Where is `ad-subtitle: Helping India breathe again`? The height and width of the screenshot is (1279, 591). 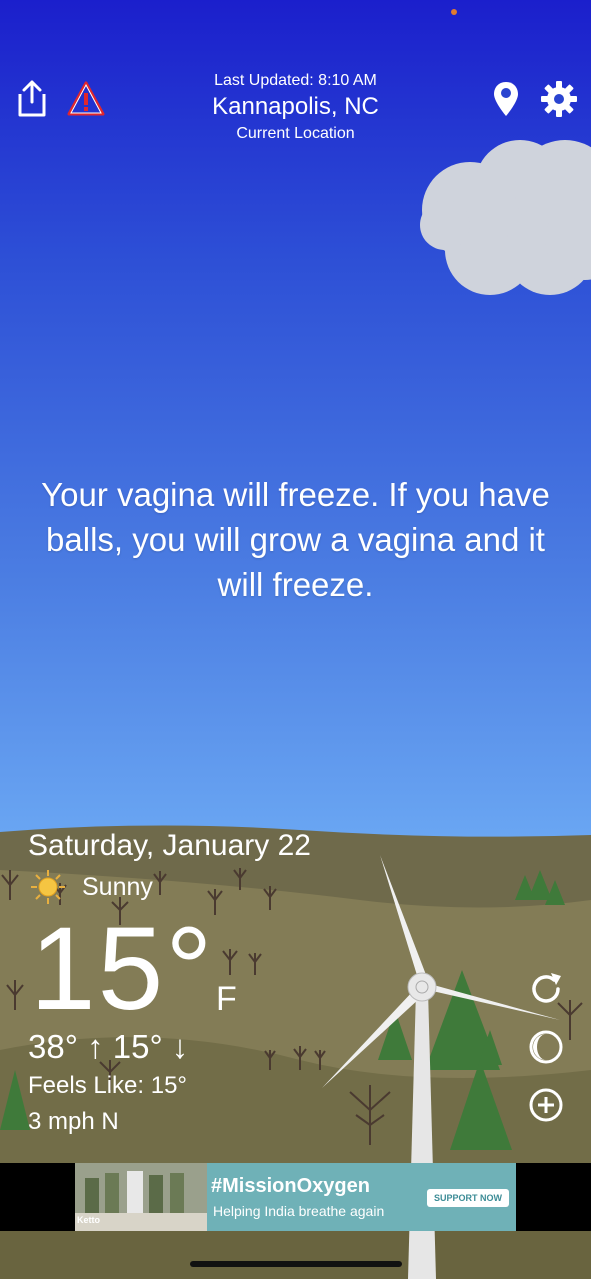 ad-subtitle: Helping India breathe again is located at coordinates (299, 1211).